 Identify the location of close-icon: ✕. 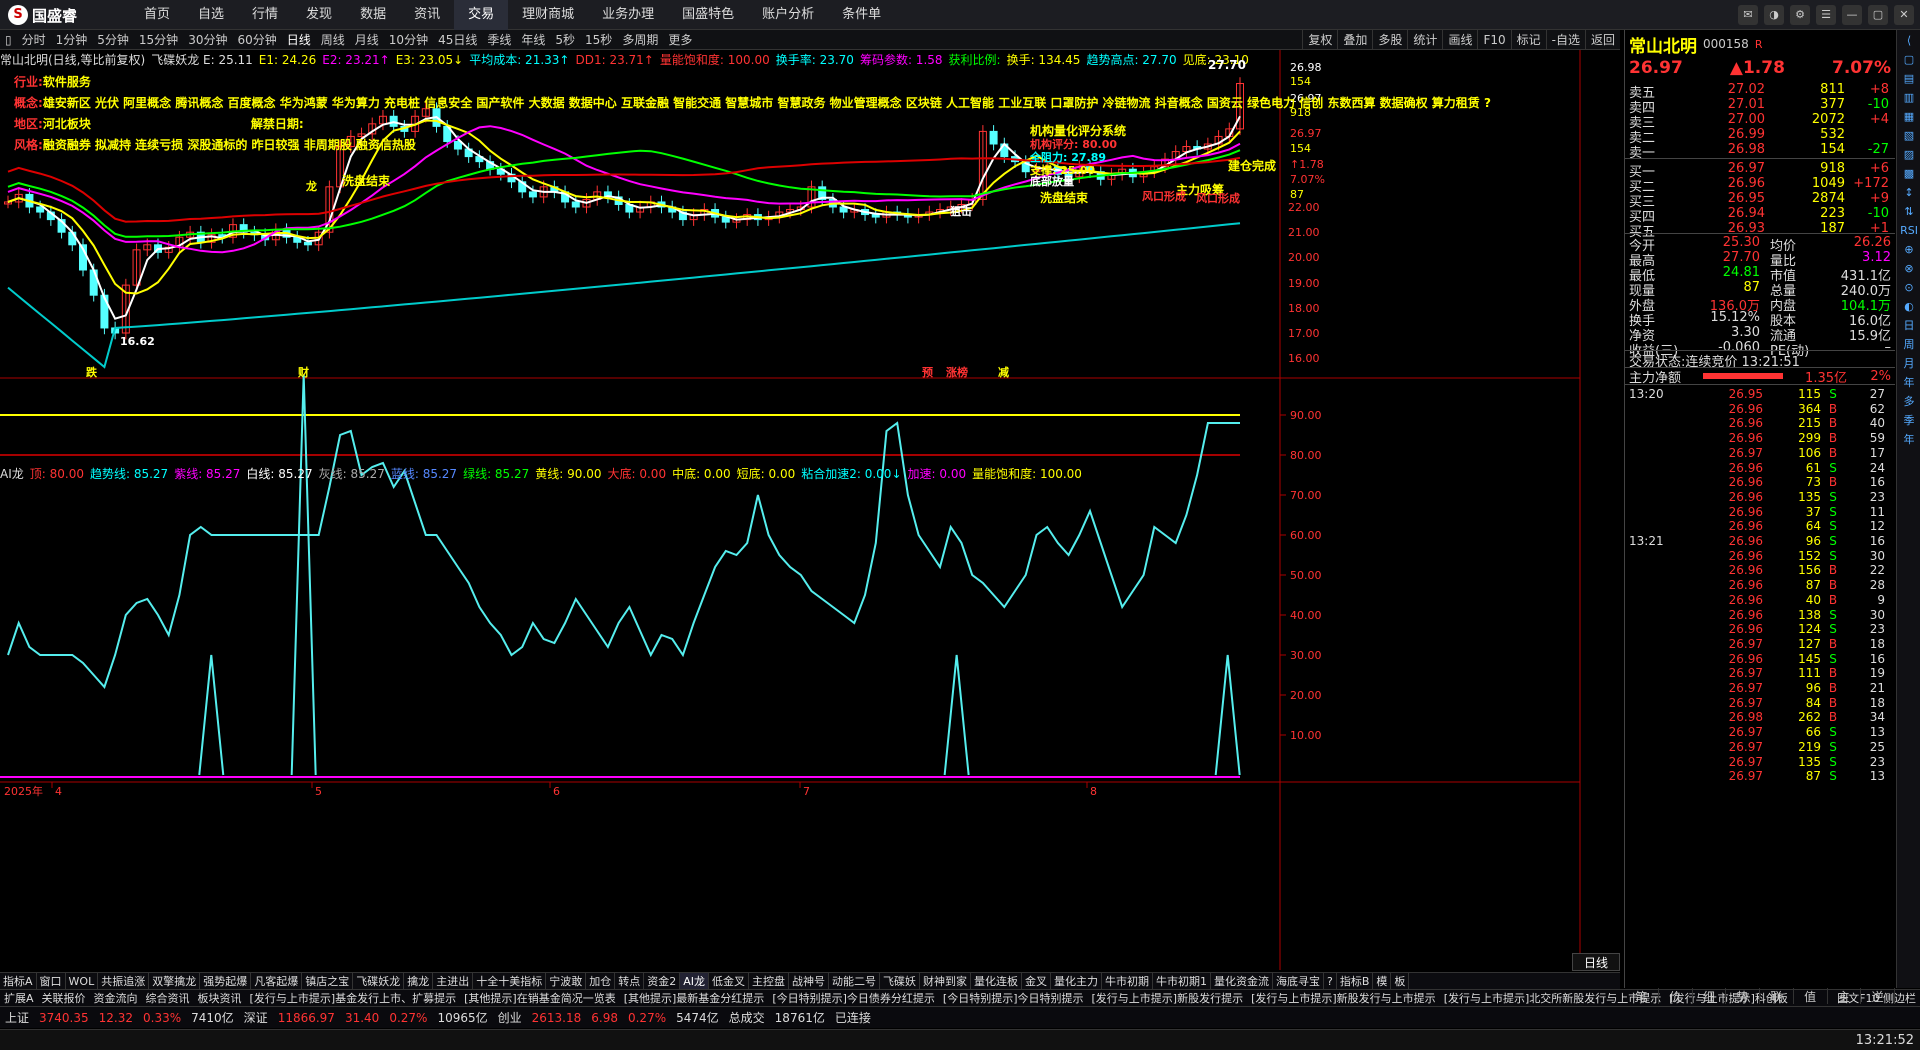
(1904, 15).